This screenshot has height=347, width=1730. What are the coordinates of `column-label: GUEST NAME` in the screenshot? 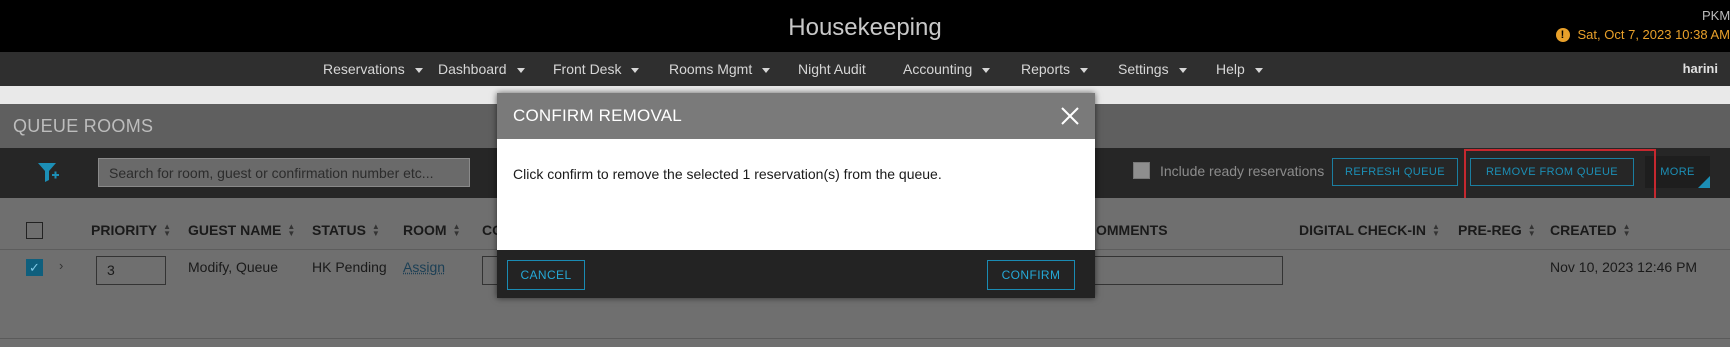 It's located at (235, 230).